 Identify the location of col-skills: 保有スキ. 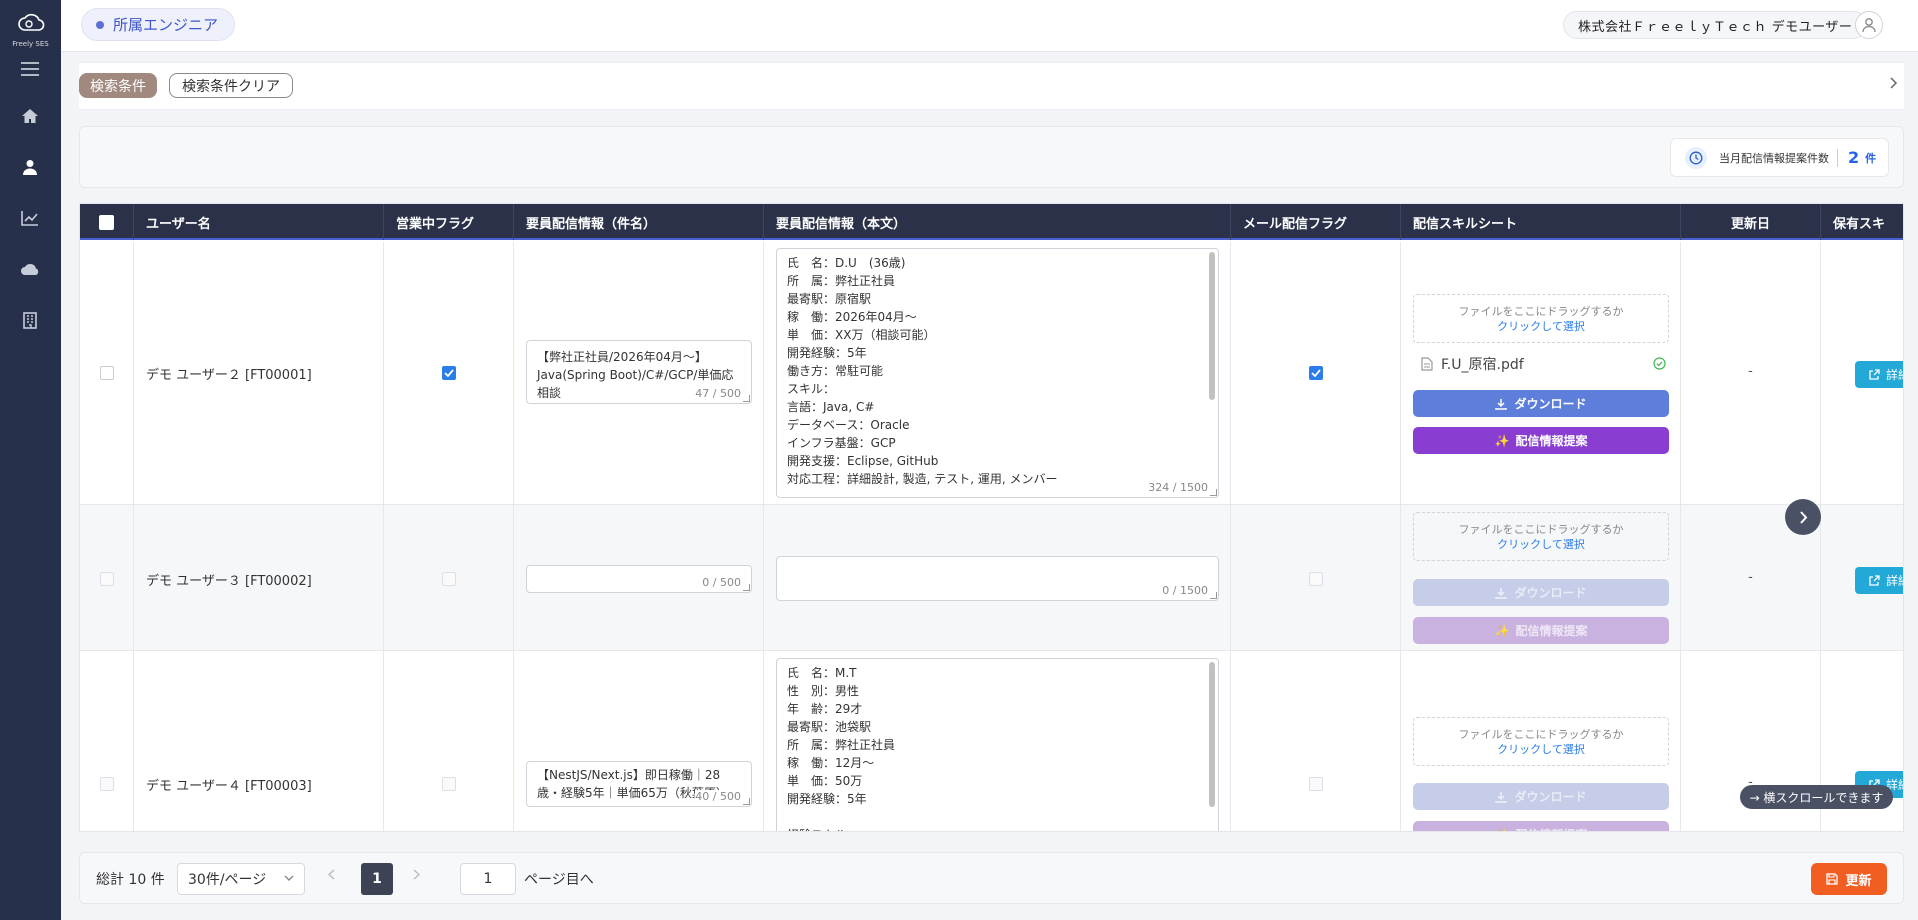
(1862, 222).